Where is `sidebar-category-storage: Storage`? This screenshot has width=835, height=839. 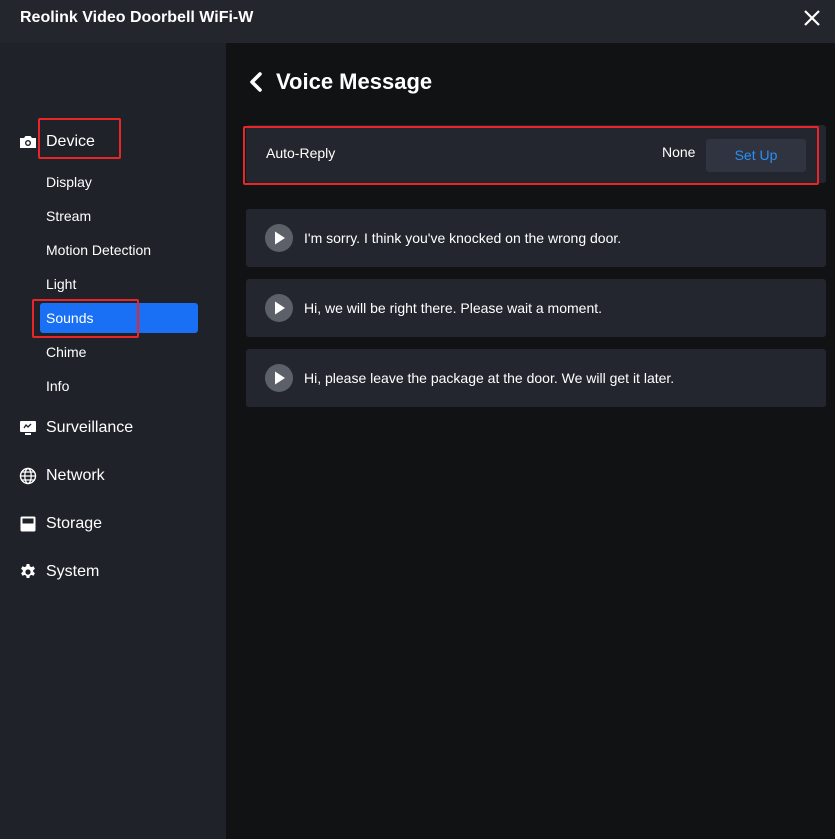 sidebar-category-storage: Storage is located at coordinates (113, 524).